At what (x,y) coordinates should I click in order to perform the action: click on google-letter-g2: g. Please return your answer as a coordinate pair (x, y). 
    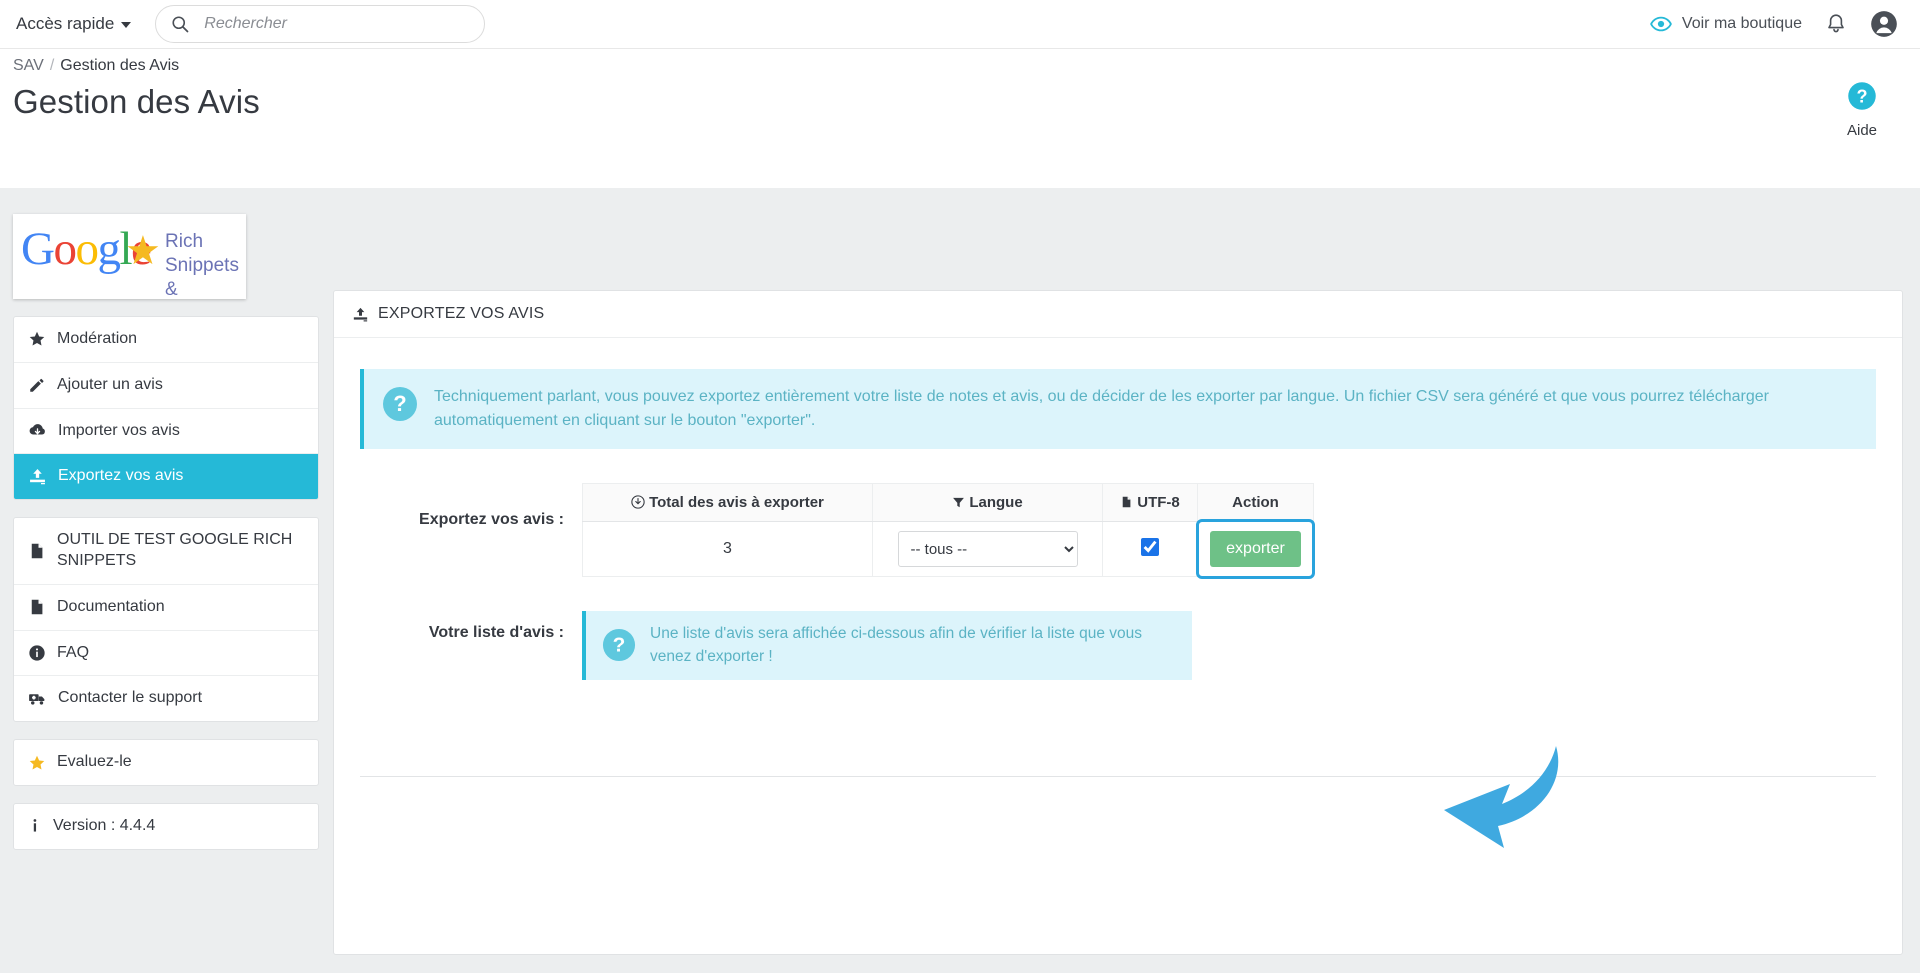
    Looking at the image, I should click on (109, 249).